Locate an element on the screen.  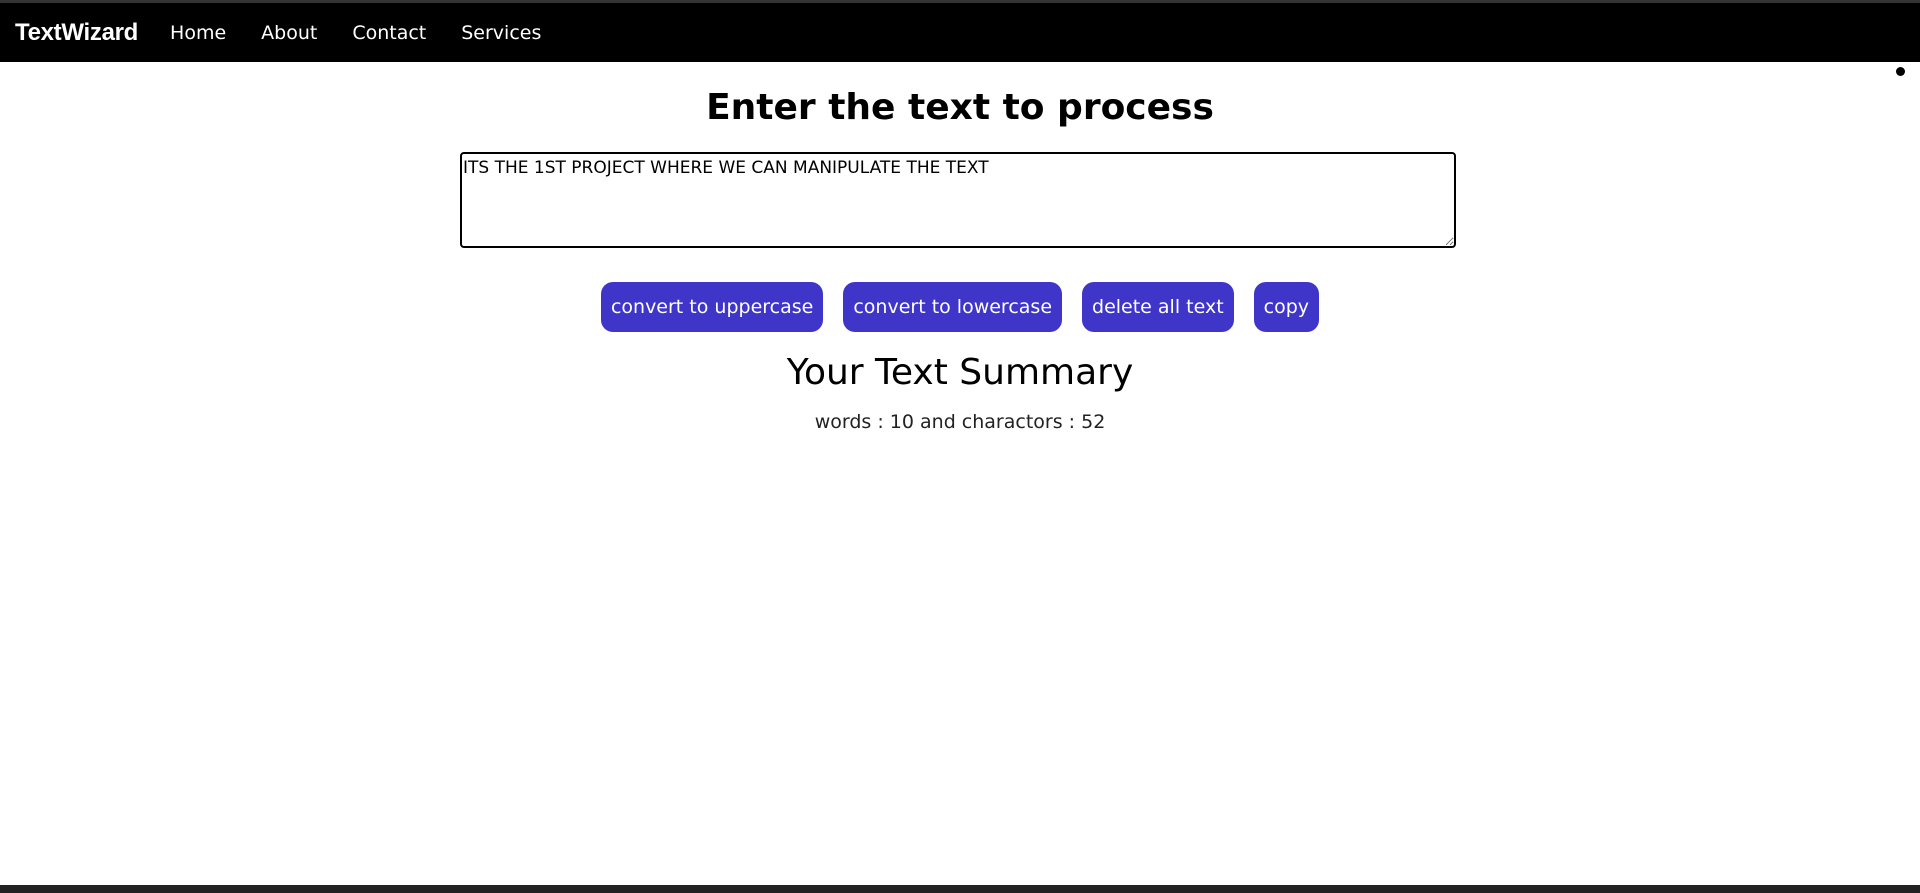
summary-title: Your Text Summary is located at coordinates (960, 372).